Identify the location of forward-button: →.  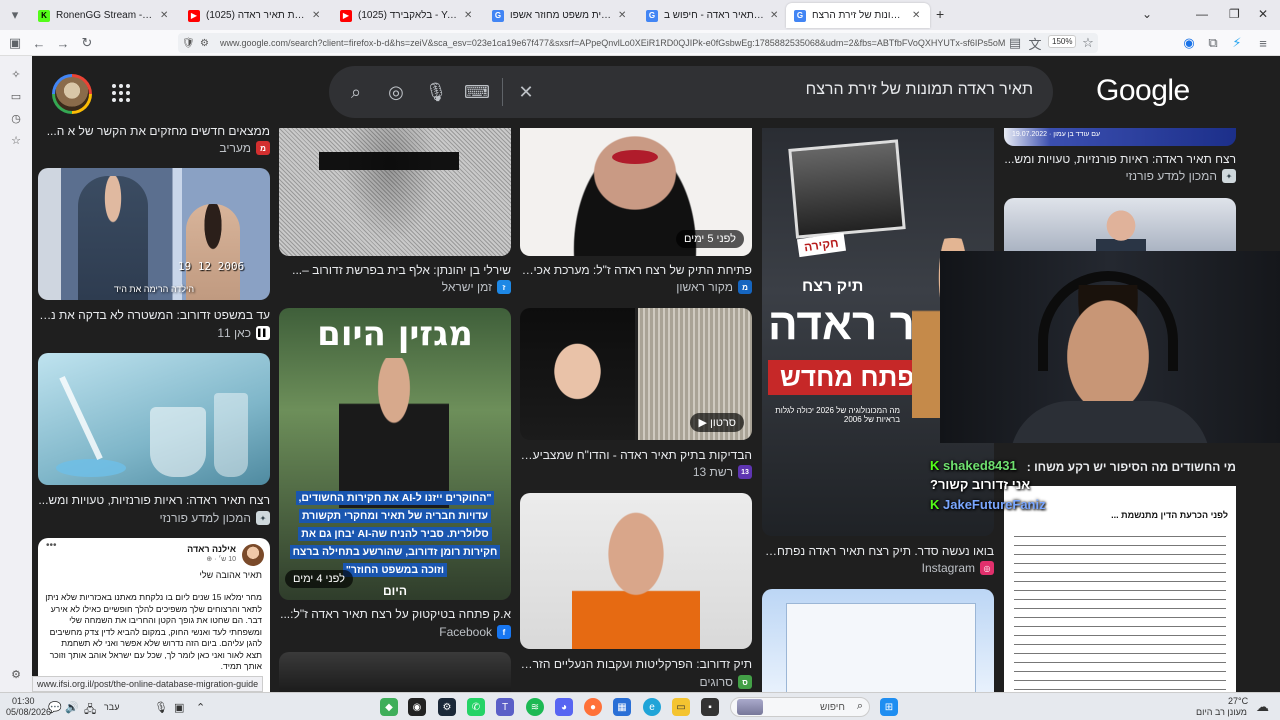
(63, 43).